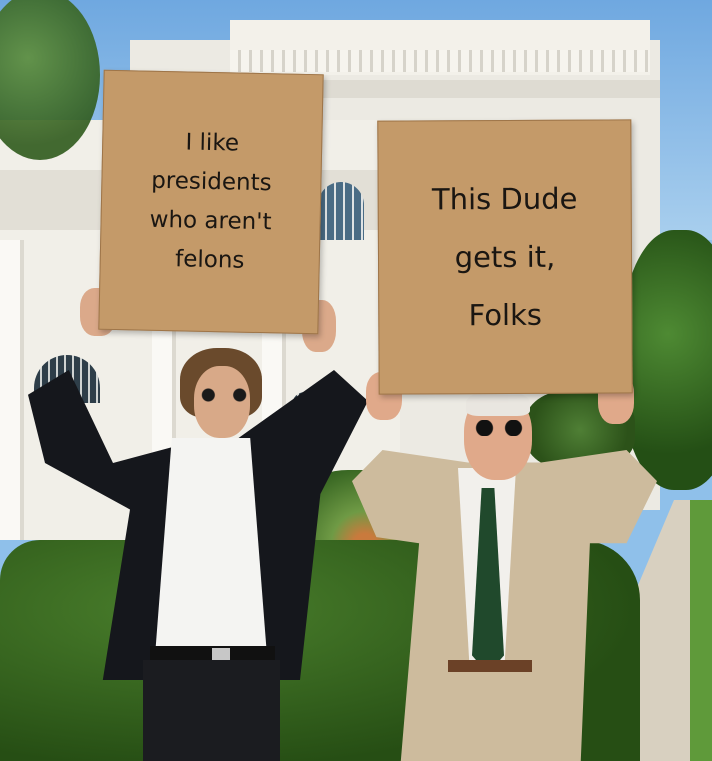 The image size is (712, 761). I want to click on tree-foliage, so click(666, 360).